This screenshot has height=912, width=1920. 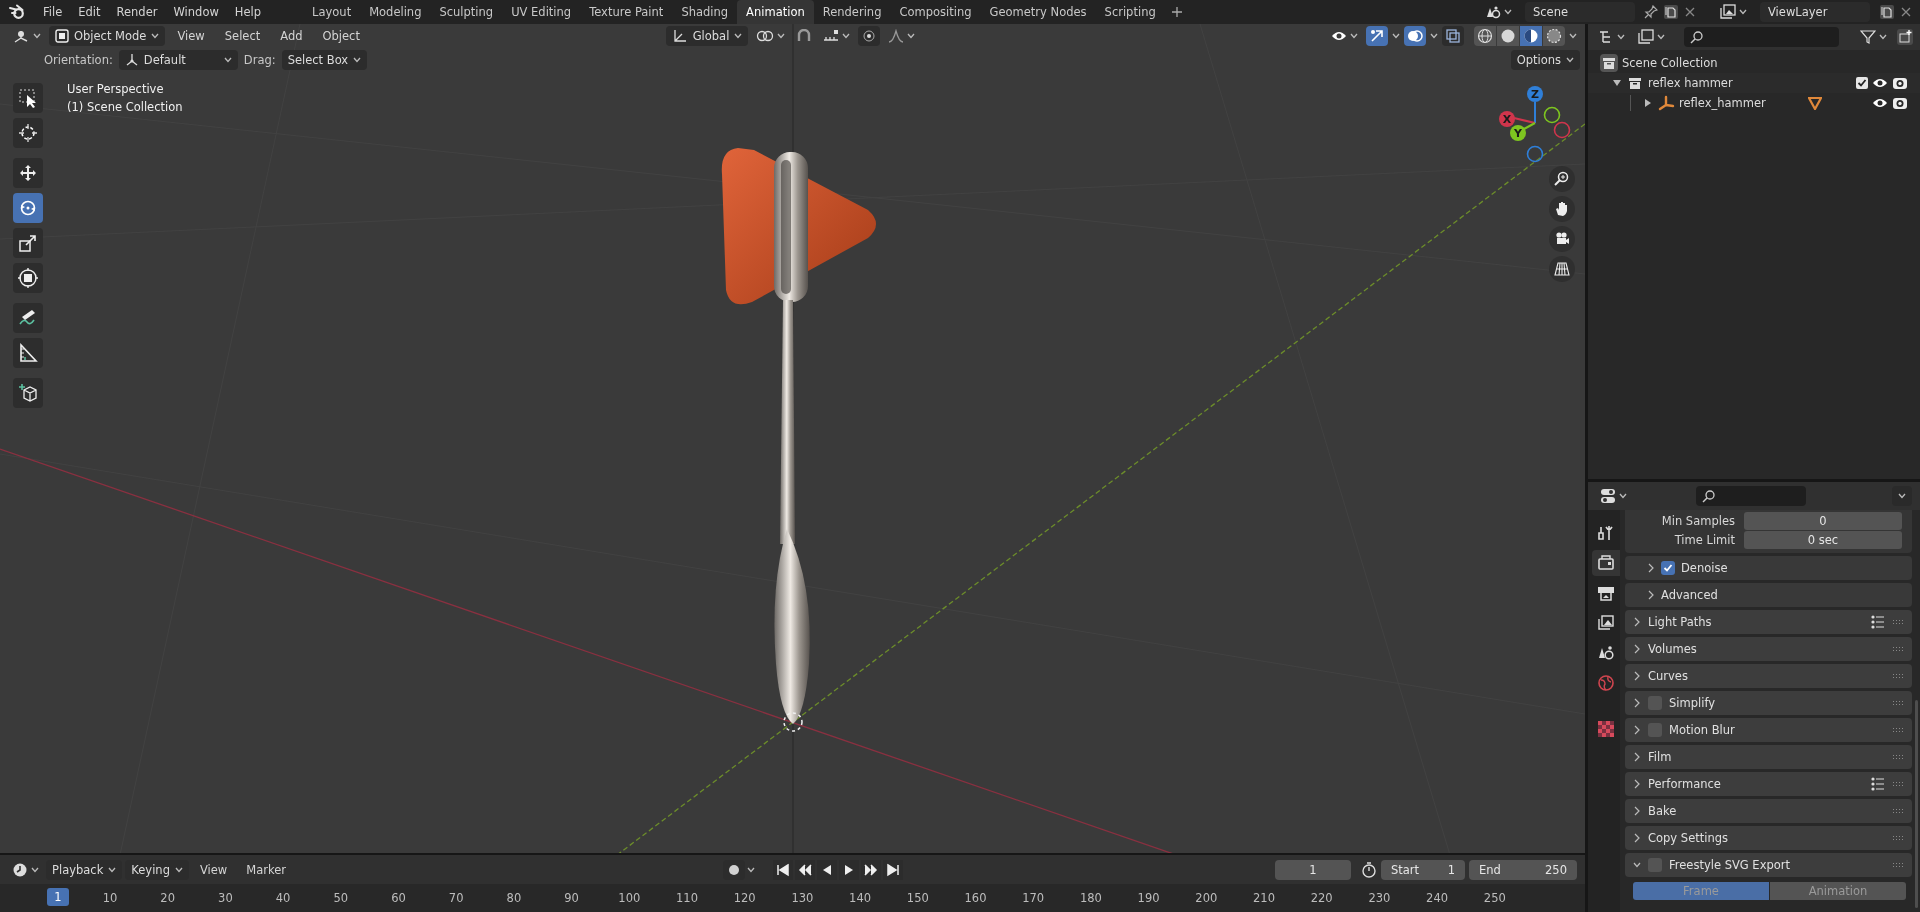 What do you see at coordinates (1668, 568) in the screenshot?
I see `checkbox` at bounding box center [1668, 568].